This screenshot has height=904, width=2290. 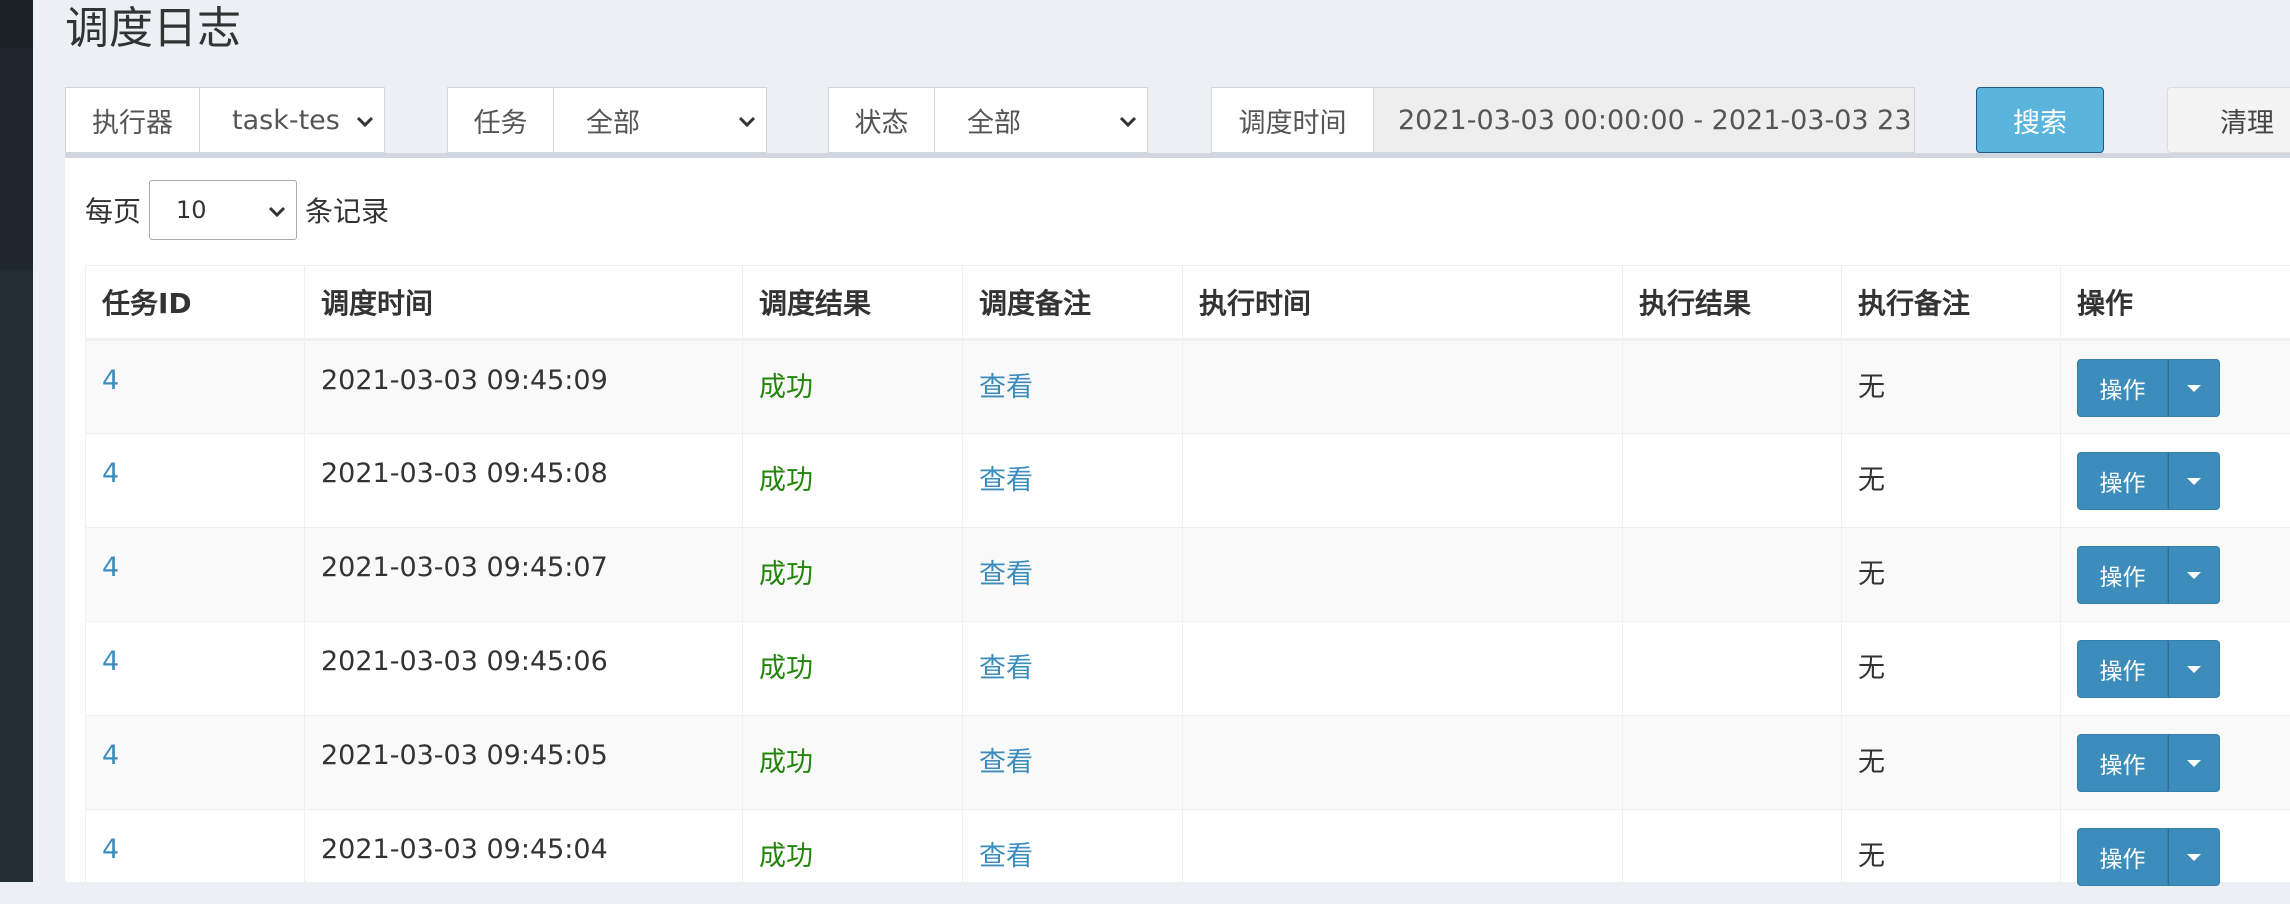 What do you see at coordinates (223, 210) in the screenshot?
I see `page-length-select: 10` at bounding box center [223, 210].